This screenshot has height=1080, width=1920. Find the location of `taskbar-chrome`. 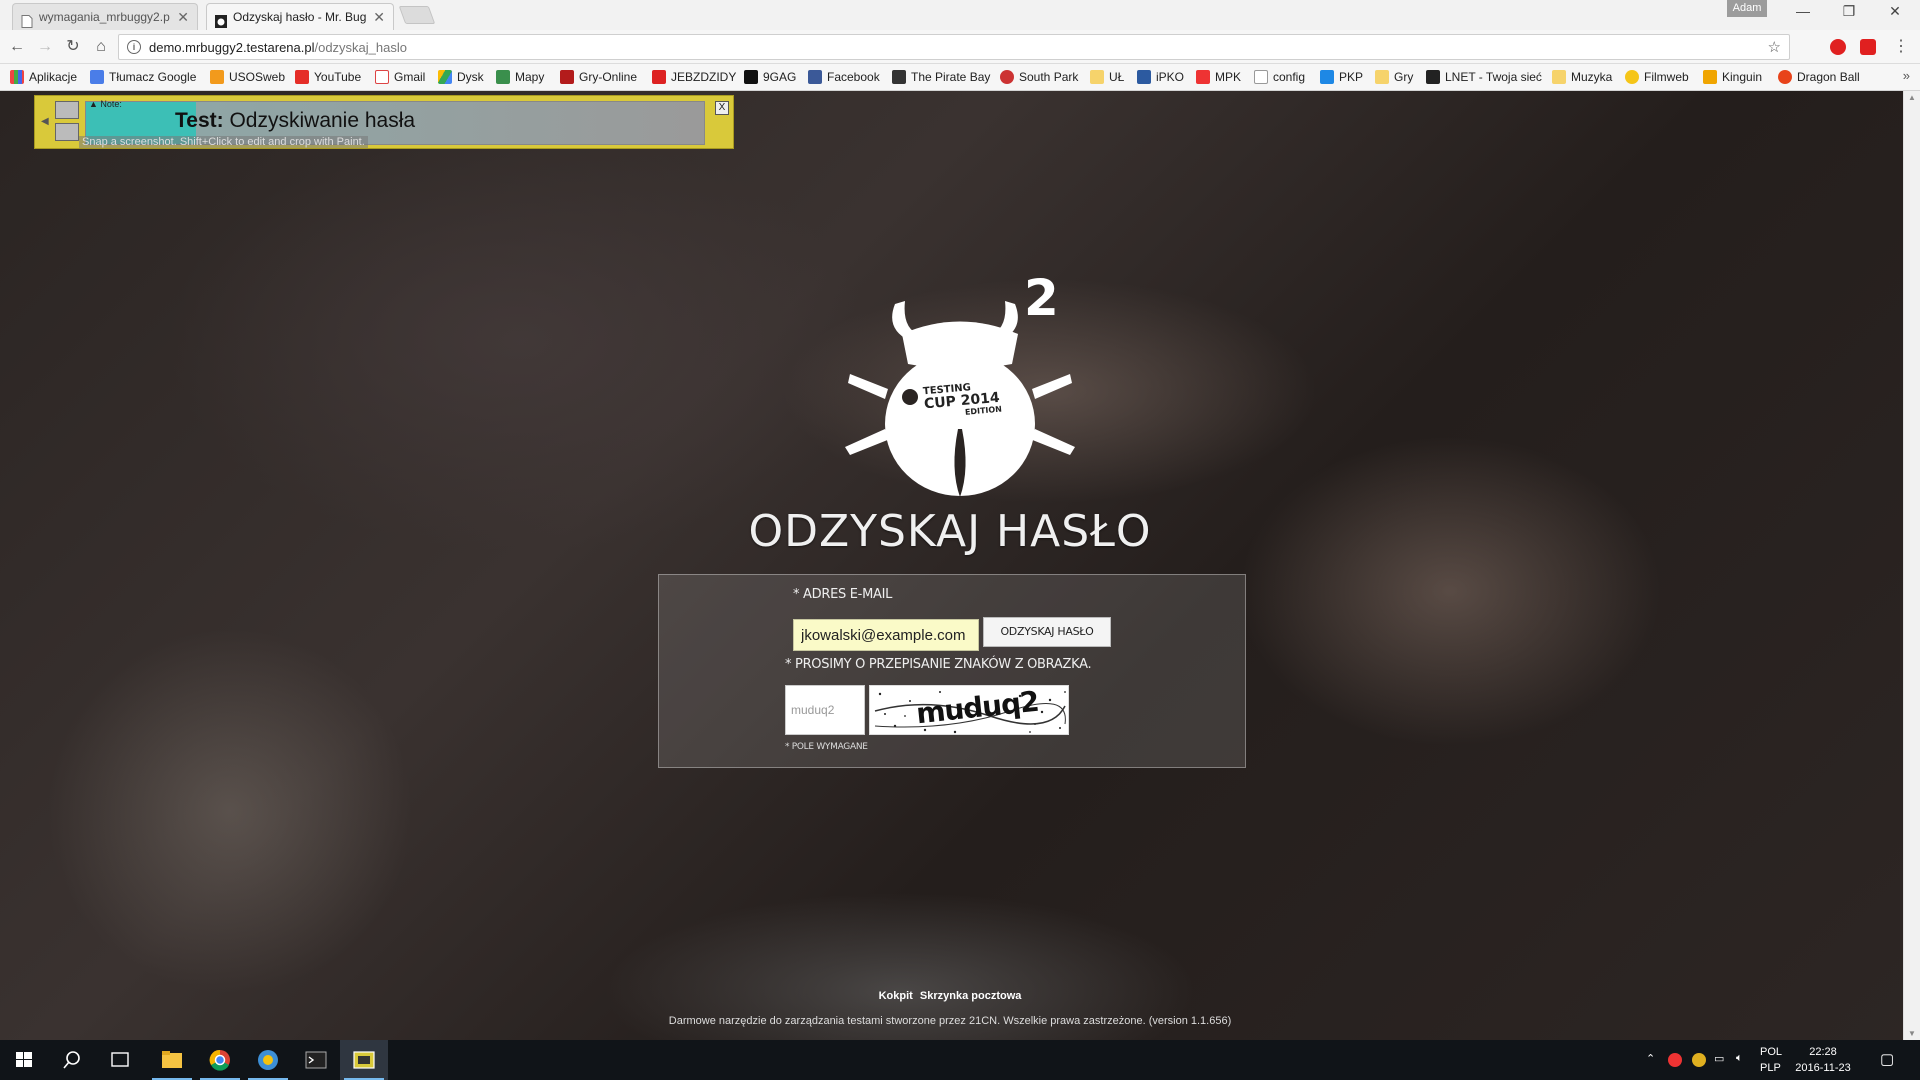

taskbar-chrome is located at coordinates (220, 1060).